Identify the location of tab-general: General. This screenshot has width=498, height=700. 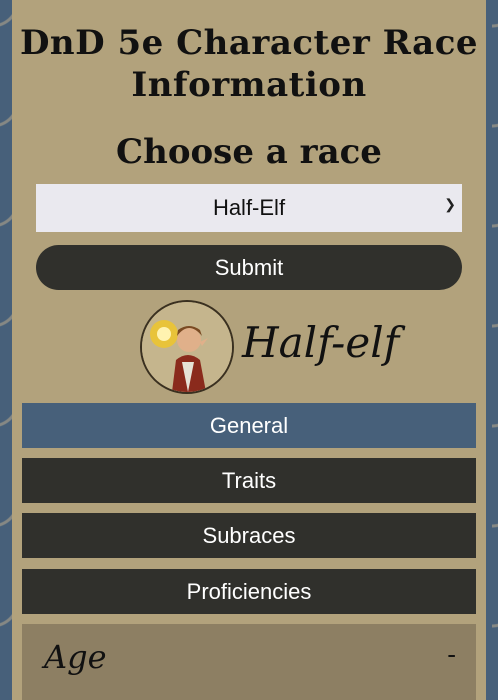
(249, 425).